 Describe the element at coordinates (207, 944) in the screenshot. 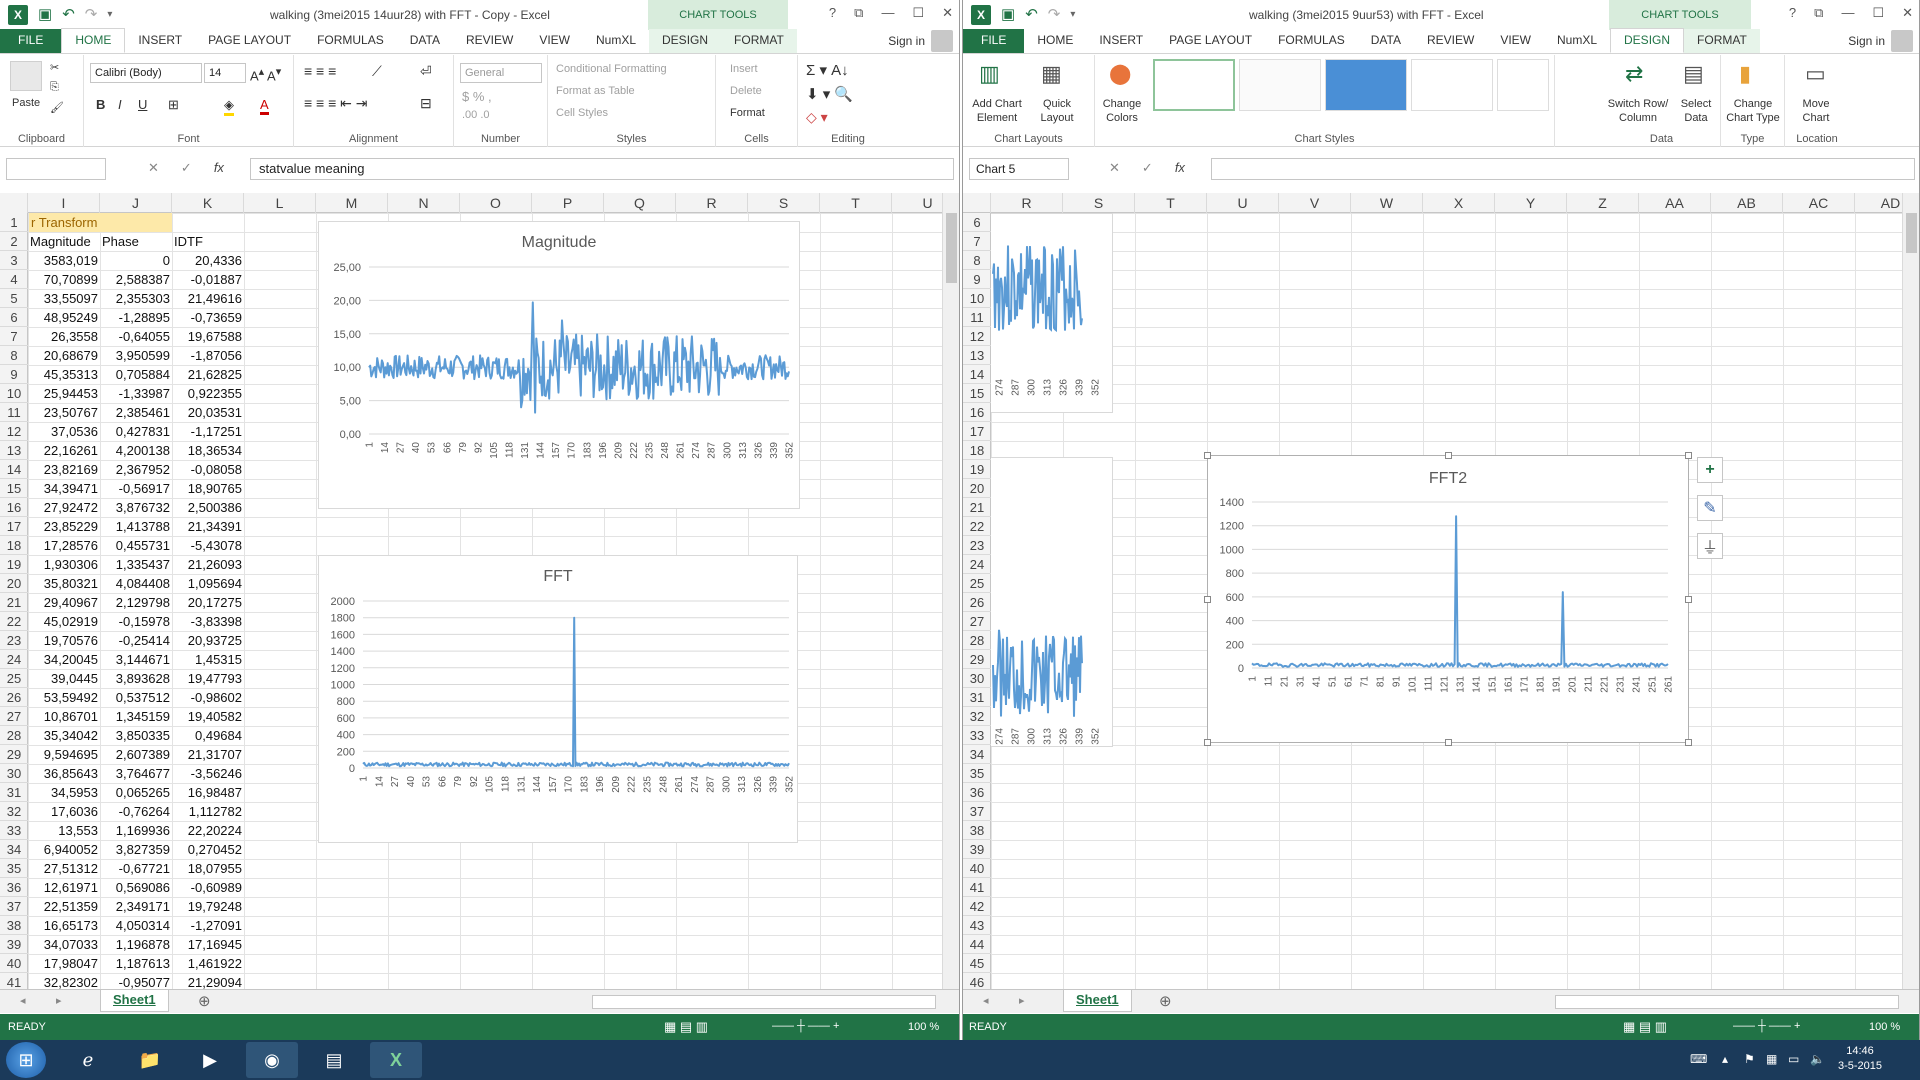

I see `table-cell: 17,16945` at that location.